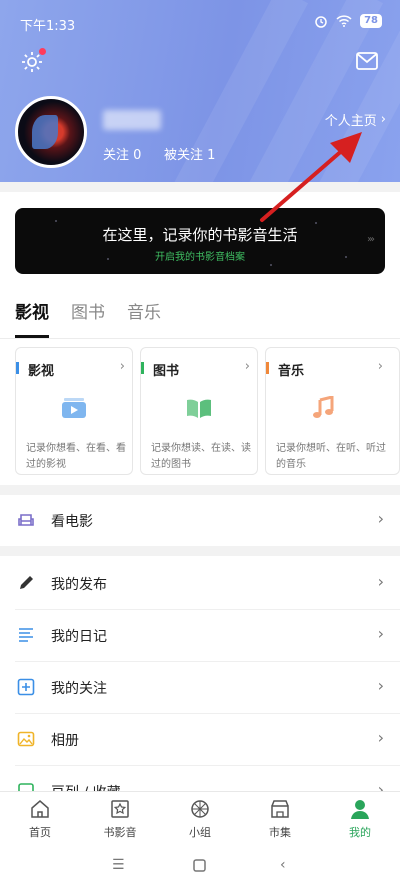 The height and width of the screenshot is (888, 400). Describe the element at coordinates (40, 809) in the screenshot. I see `home-icon` at that location.